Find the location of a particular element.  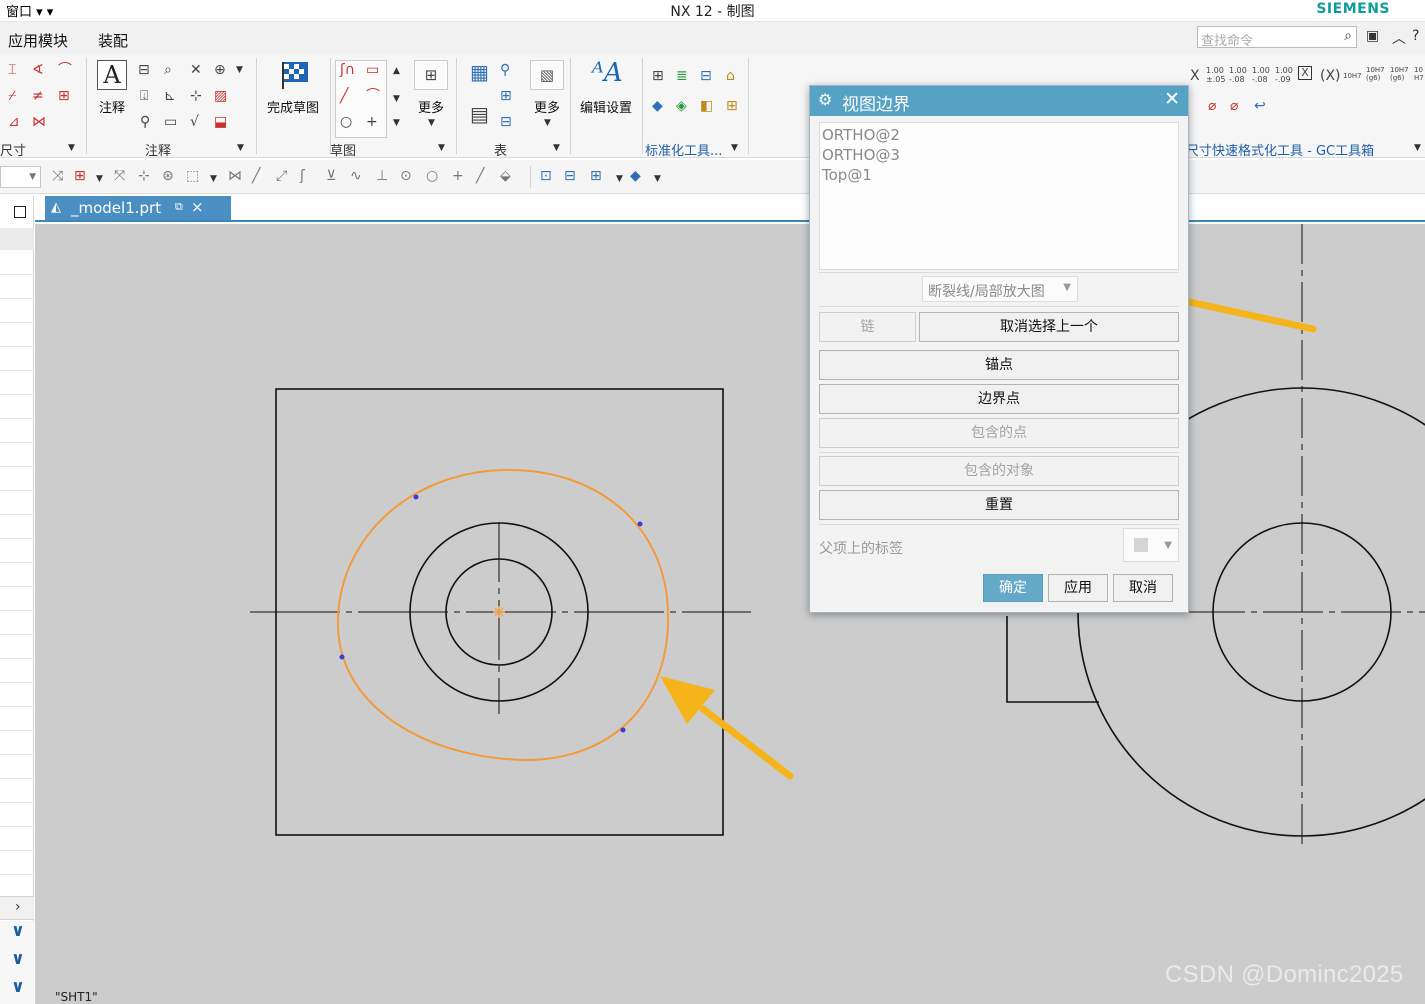

image-icon: ▭ is located at coordinates (170, 122).